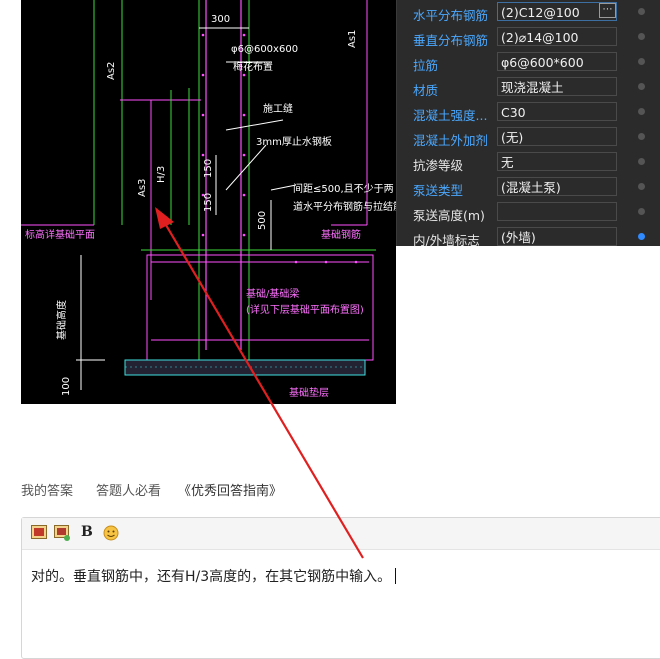 The height and width of the screenshot is (659, 660). I want to click on property-row: 水平分布钢筋 (2)C12@100 ⋯, so click(528, 12).